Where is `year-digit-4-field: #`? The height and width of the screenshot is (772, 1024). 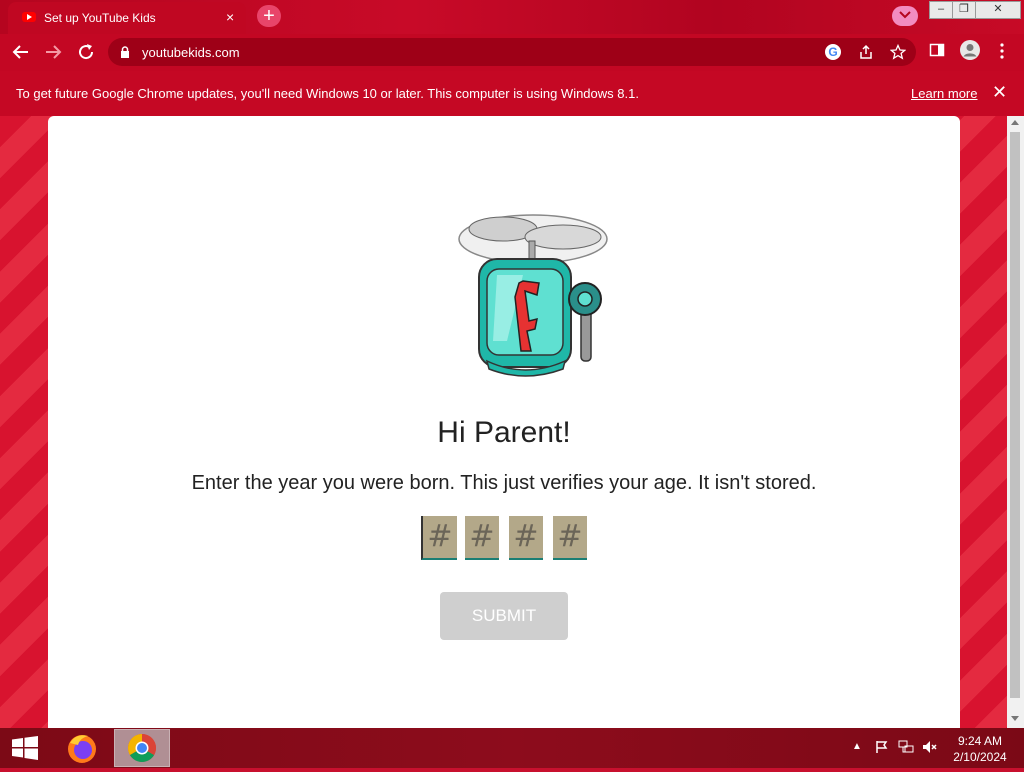 year-digit-4-field: # is located at coordinates (570, 538).